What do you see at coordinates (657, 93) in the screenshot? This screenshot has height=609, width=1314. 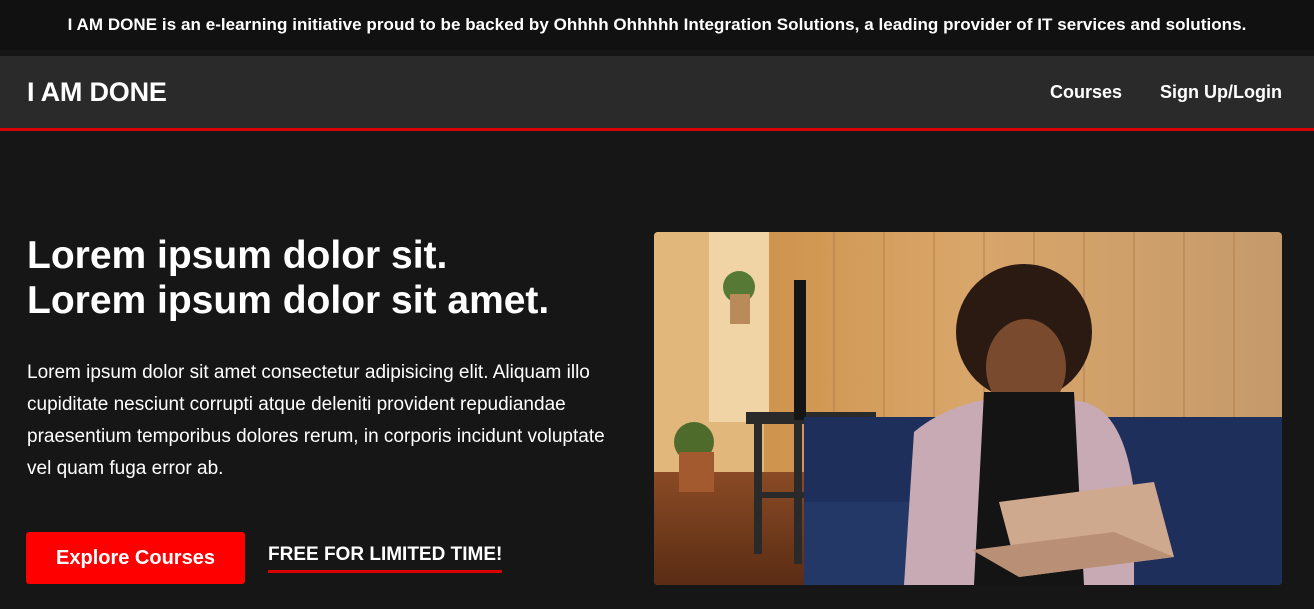 I see `navbar: I AM DONE Courses Sign Up/Login` at bounding box center [657, 93].